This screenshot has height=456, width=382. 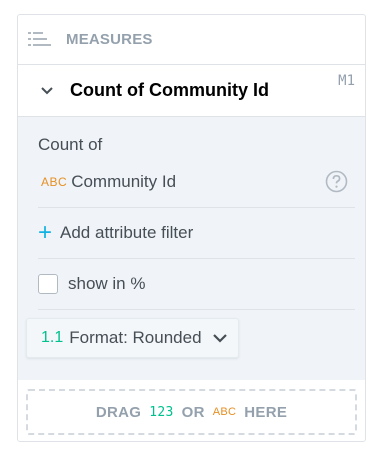 I want to click on measures-icon, so click(x=39, y=39).